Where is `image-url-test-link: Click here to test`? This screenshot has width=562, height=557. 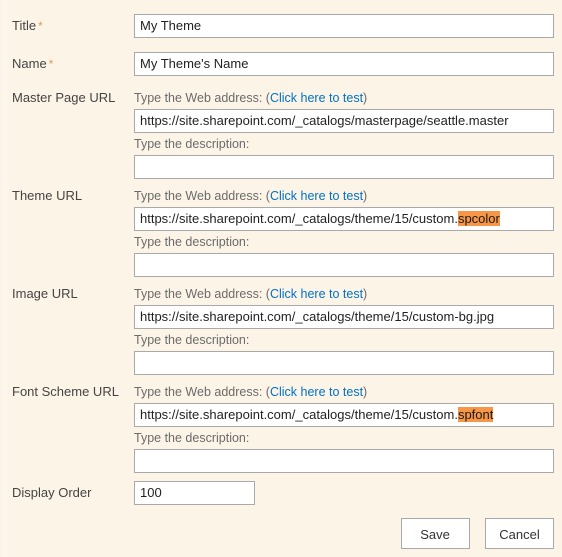 image-url-test-link: Click here to test is located at coordinates (316, 294).